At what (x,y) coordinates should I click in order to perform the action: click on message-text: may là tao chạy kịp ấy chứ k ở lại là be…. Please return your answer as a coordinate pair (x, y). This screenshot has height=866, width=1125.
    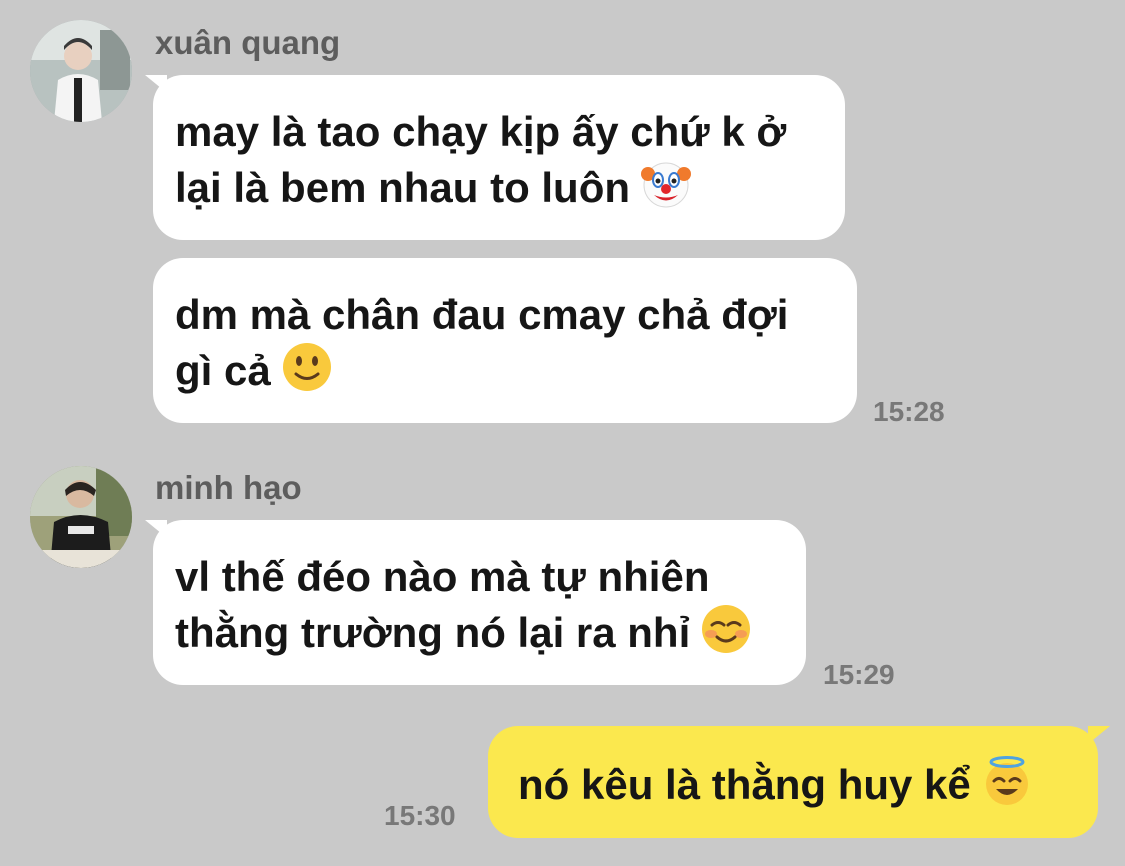
    Looking at the image, I should click on (499, 159).